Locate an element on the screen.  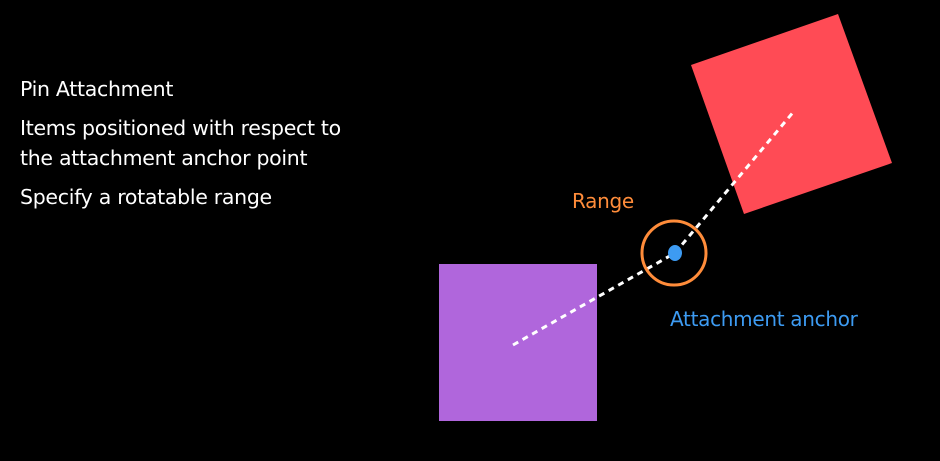
attachment-anchor-label: Attachment anchor is located at coordinates (764, 319).